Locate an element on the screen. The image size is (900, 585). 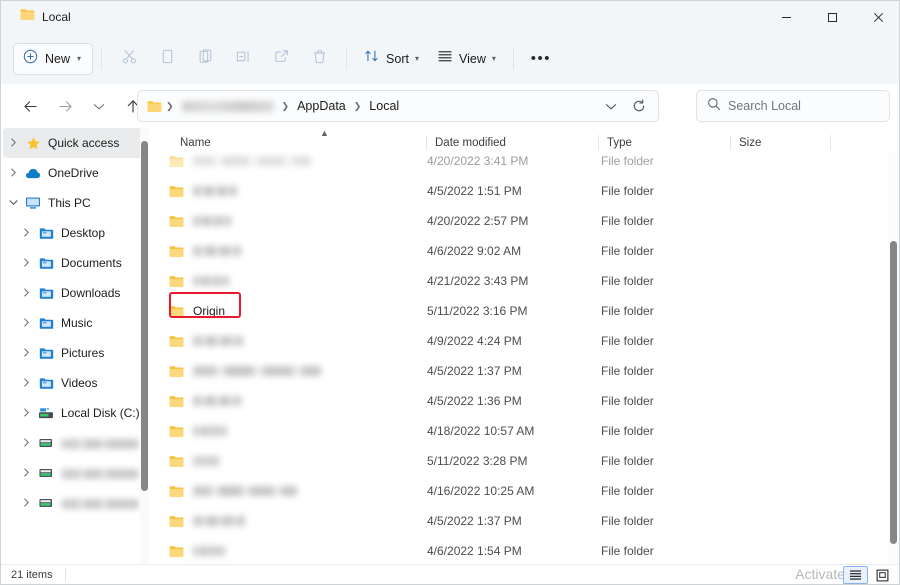
more-options-button: ••• is located at coordinates (541, 59).